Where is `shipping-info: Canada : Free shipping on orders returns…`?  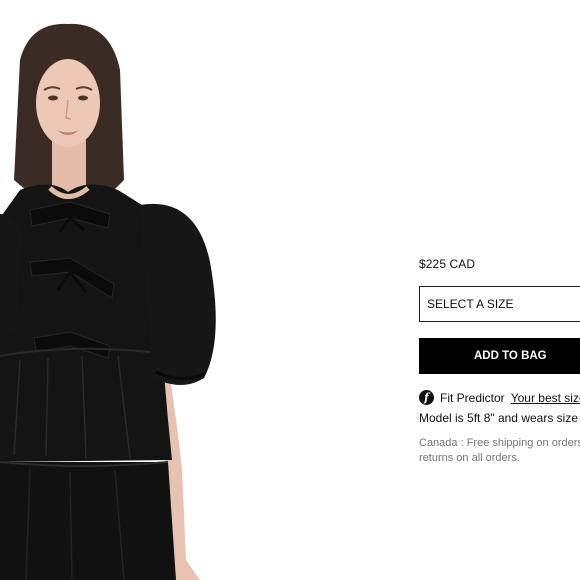
shipping-info: Canada : Free shipping on orders returns… is located at coordinates (499, 451).